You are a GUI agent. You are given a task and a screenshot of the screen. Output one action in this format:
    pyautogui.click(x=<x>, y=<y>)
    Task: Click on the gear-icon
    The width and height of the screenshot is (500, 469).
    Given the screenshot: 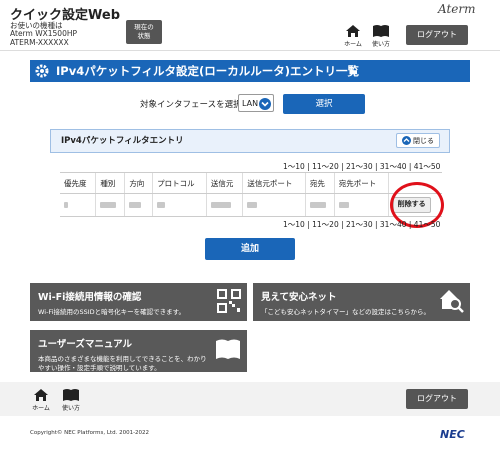 What is the action you would take?
    pyautogui.click(x=42, y=71)
    